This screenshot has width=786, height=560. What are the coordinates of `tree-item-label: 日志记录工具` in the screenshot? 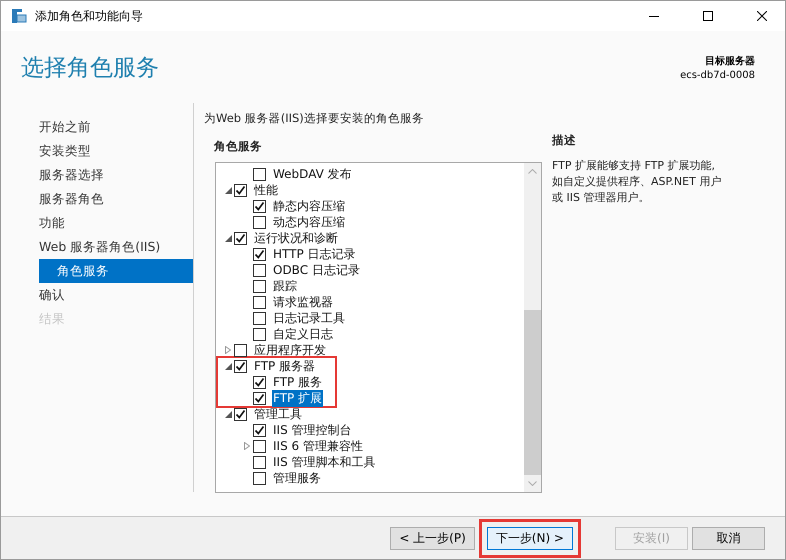 It's located at (309, 318).